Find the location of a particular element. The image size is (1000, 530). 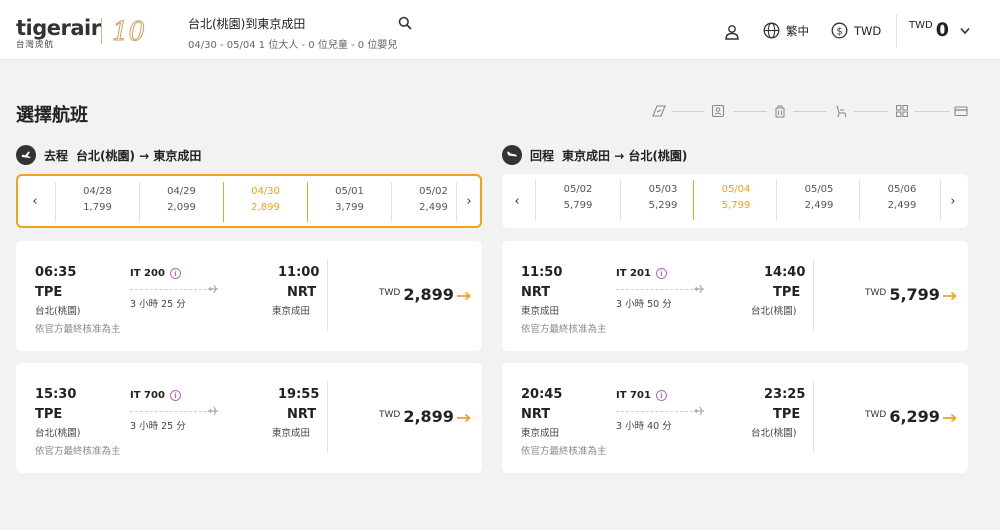

language-selector: 繁中 is located at coordinates (786, 30).